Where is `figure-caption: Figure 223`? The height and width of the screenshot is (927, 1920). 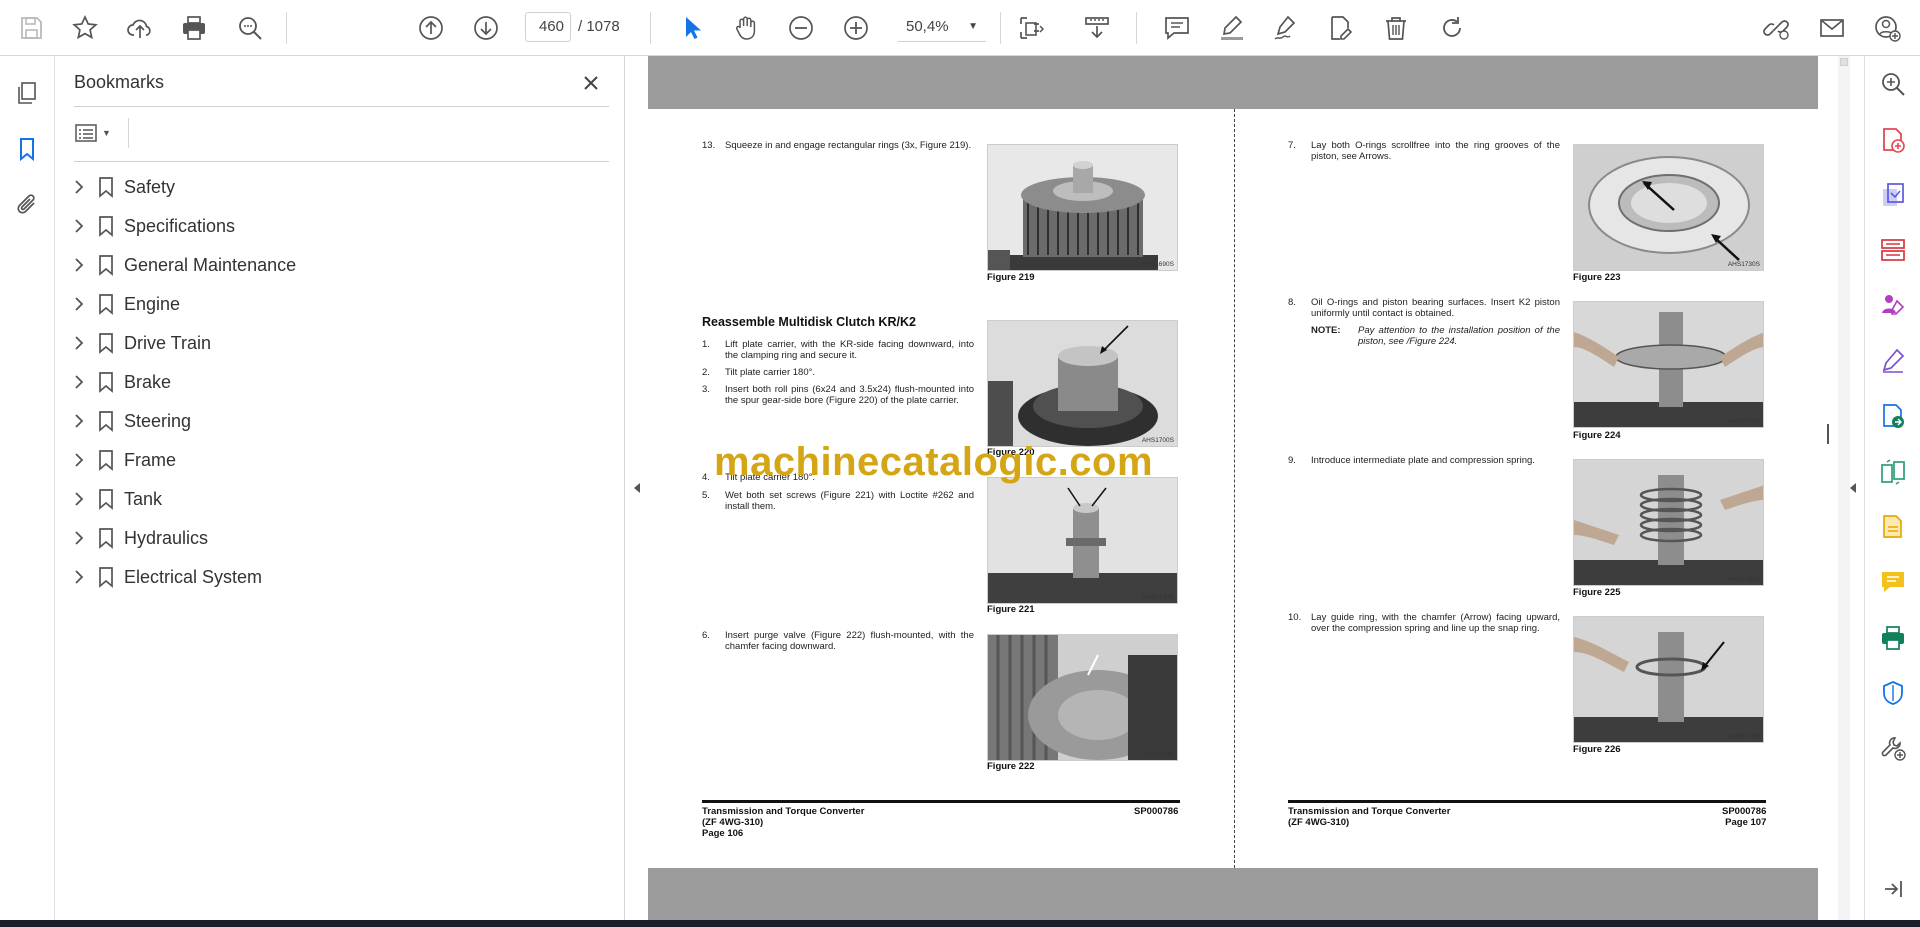
figure-caption: Figure 223 is located at coordinates (1597, 277).